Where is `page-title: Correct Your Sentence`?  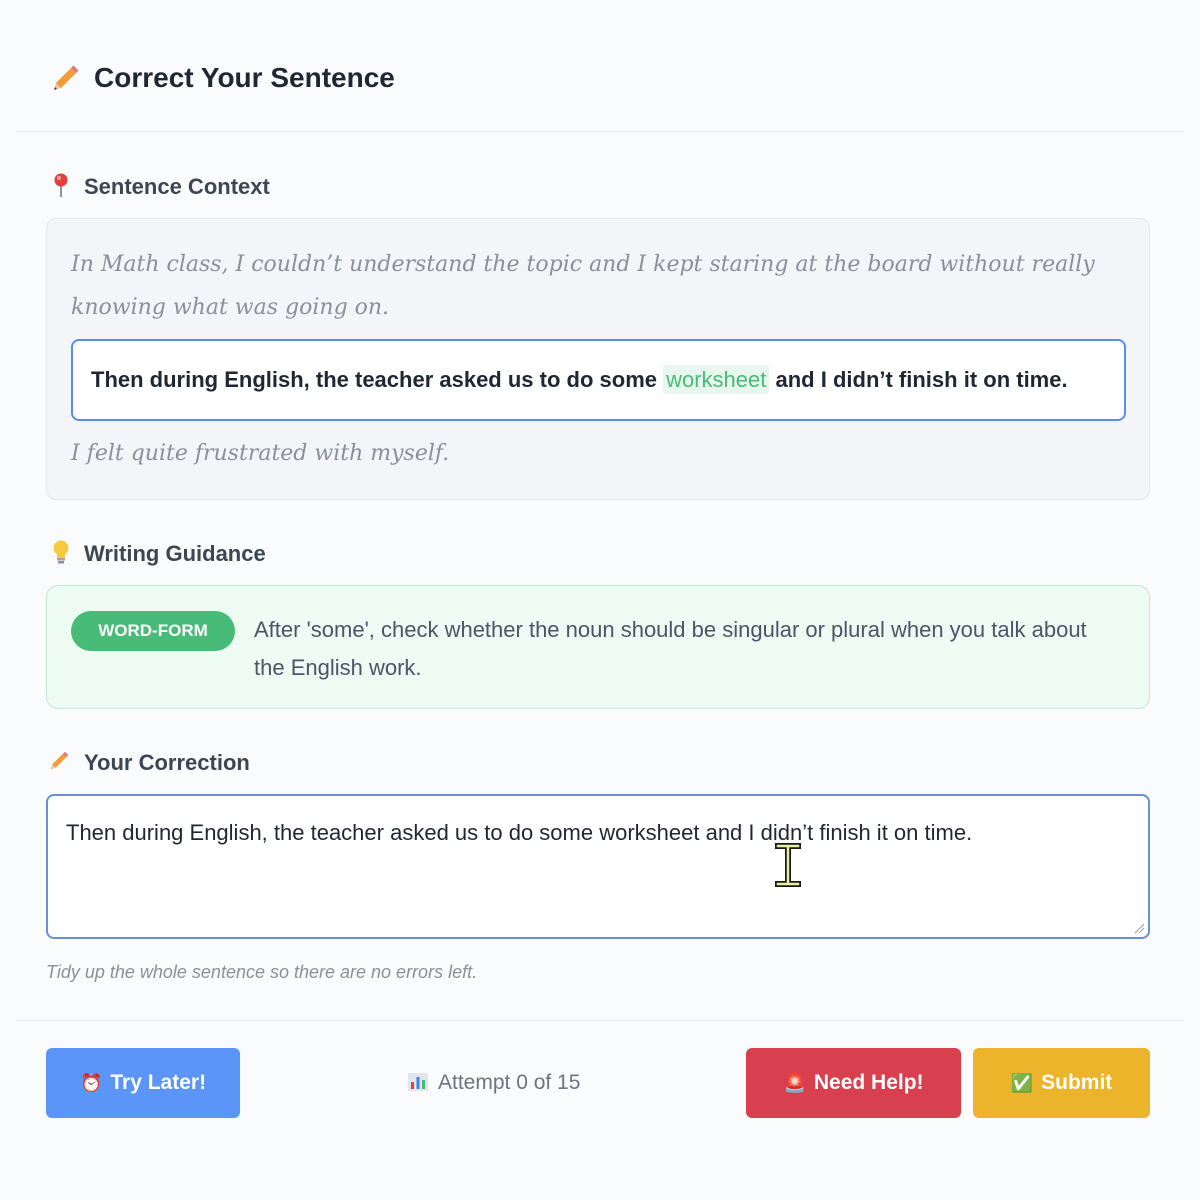
page-title: Correct Your Sentence is located at coordinates (244, 77).